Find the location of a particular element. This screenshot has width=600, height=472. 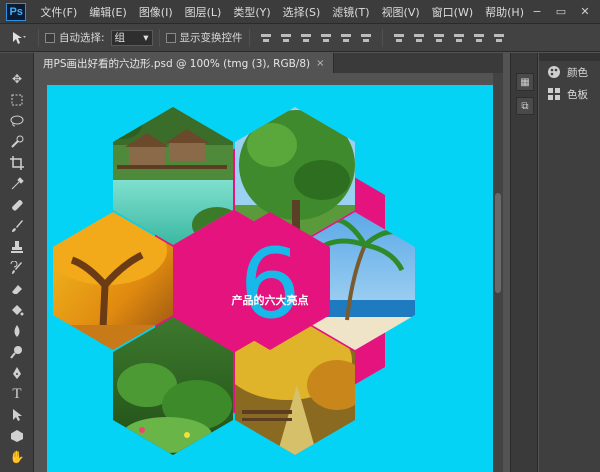

close-tab-icon: × is located at coordinates (320, 63).